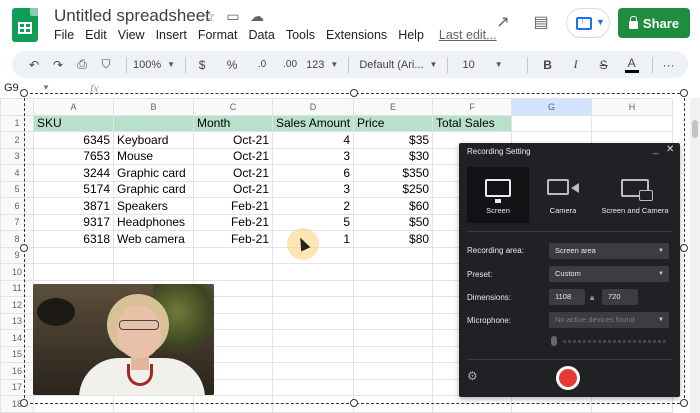 The width and height of the screenshot is (700, 413). What do you see at coordinates (25, 25) in the screenshot?
I see `sheets-logo-icon` at bounding box center [25, 25].